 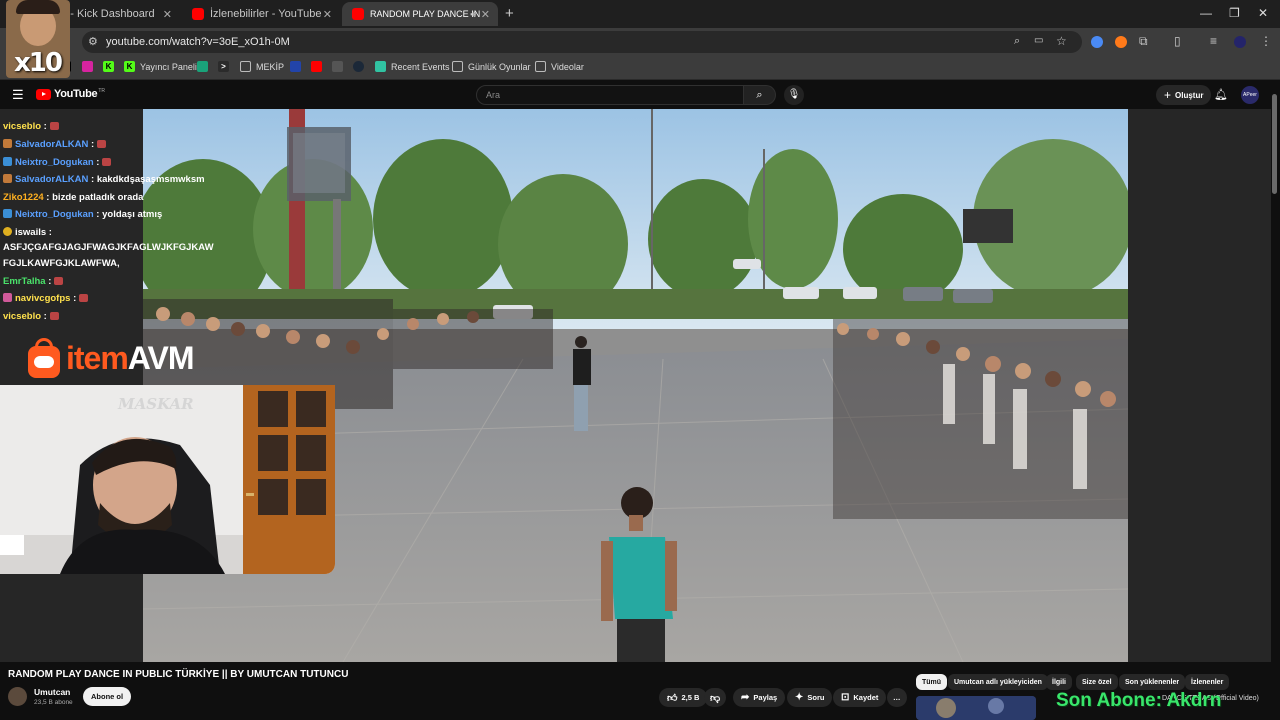 I want to click on audio-playing-icon: 🔊︎, so click(x=473, y=14).